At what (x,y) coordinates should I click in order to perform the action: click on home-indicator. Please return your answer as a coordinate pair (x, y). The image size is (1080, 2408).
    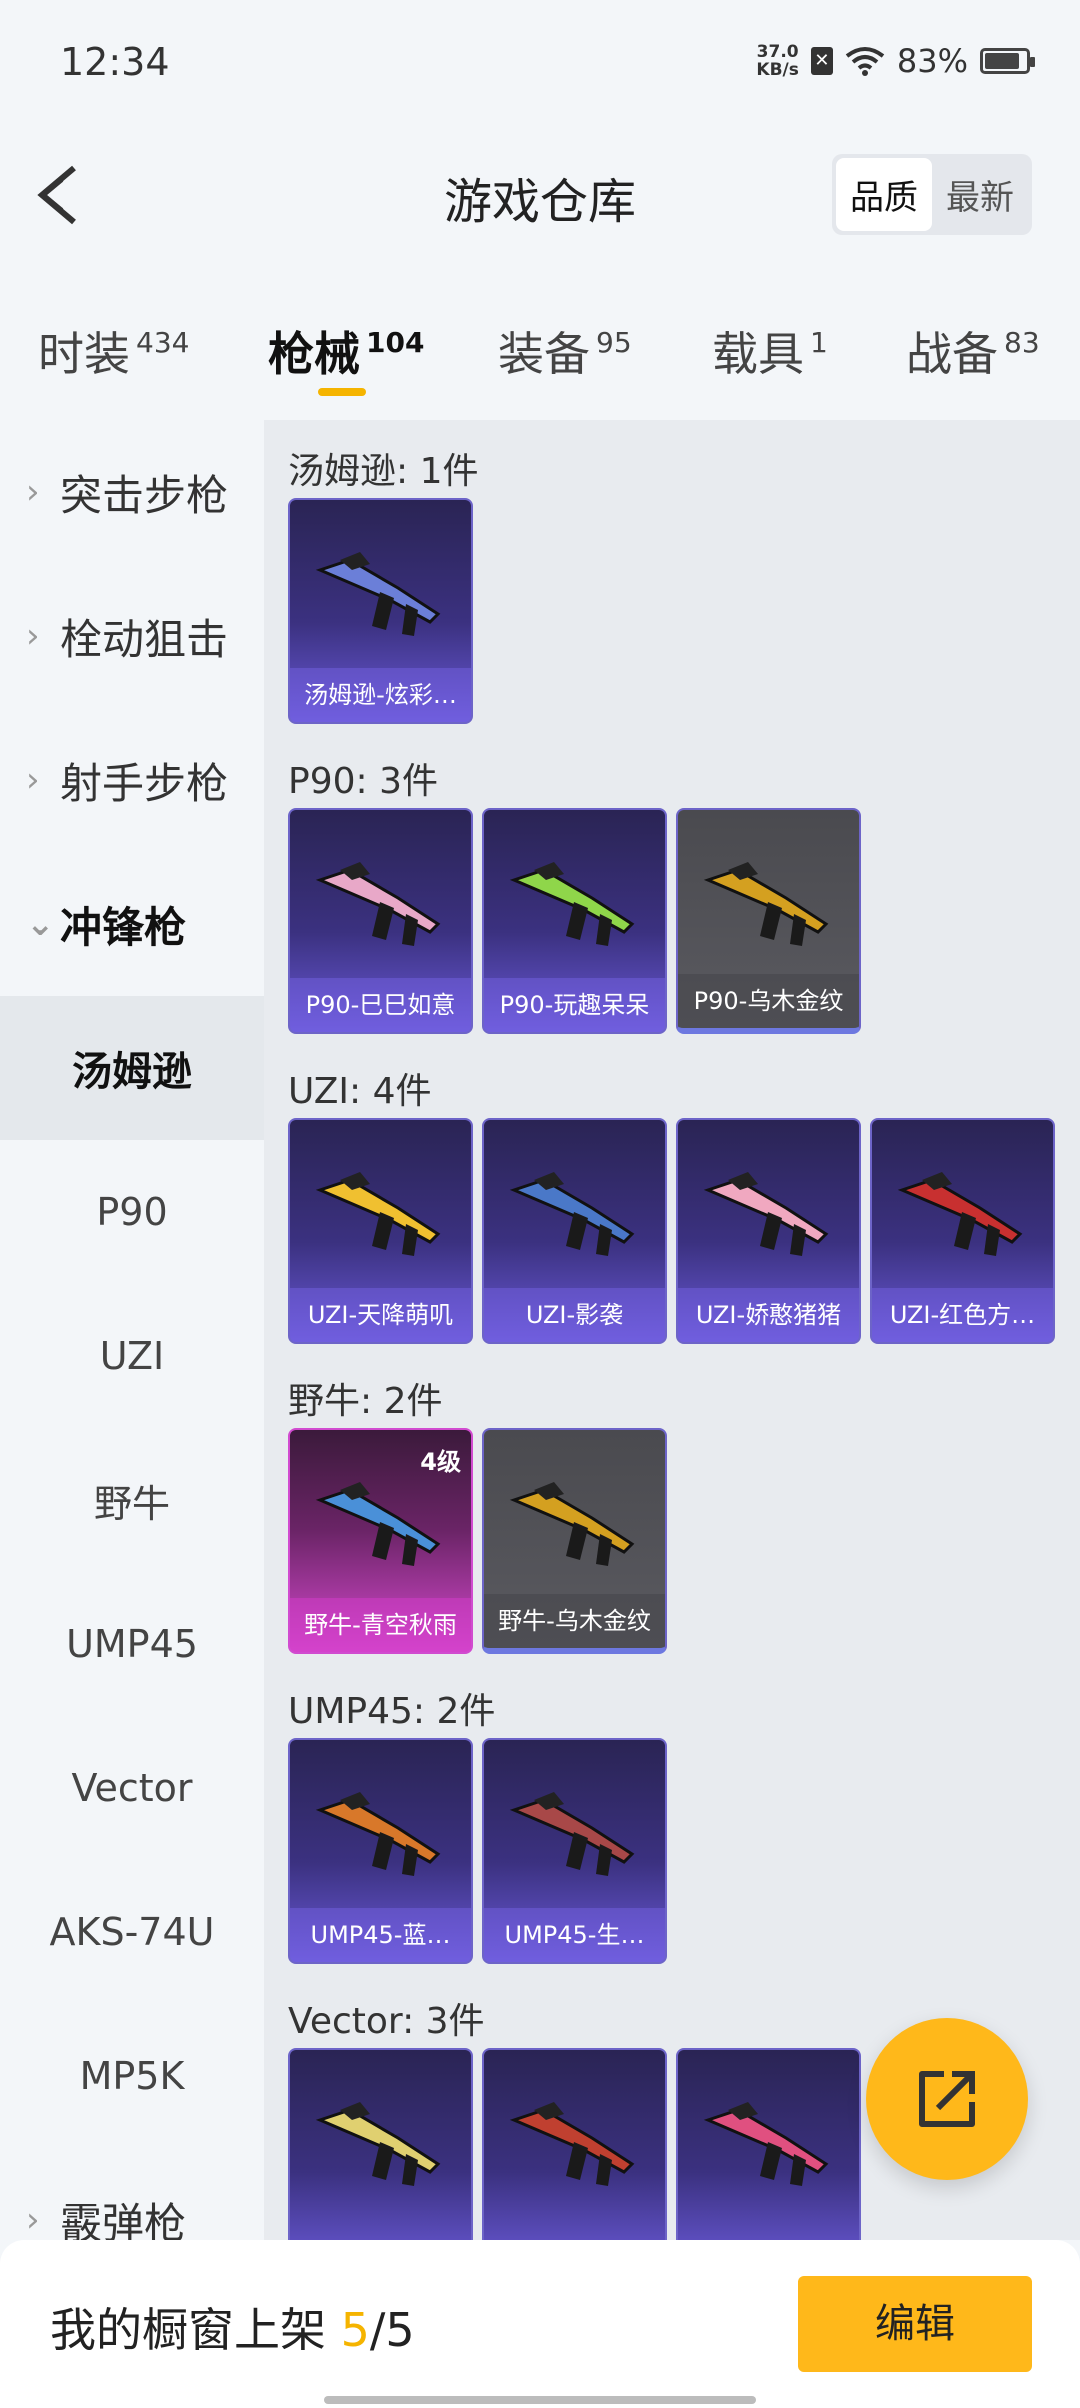
    Looking at the image, I should click on (540, 2400).